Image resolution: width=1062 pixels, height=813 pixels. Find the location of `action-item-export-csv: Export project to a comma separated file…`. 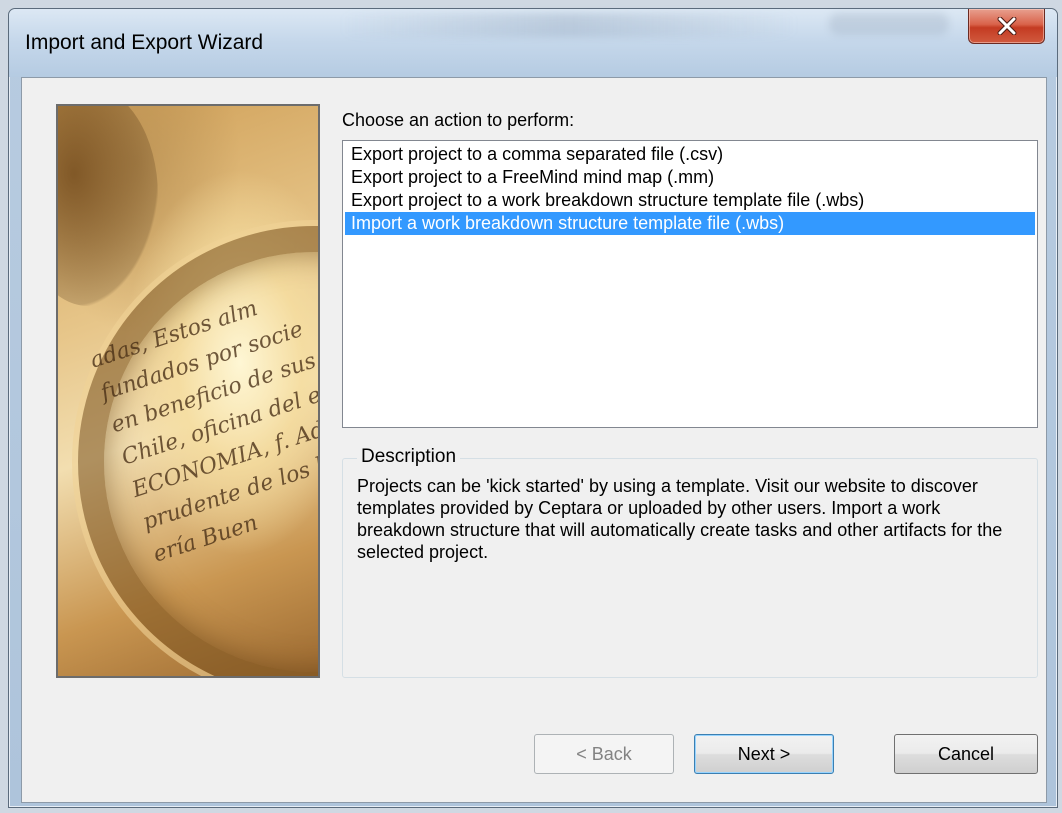

action-item-export-csv: Export project to a comma separated file… is located at coordinates (690, 154).